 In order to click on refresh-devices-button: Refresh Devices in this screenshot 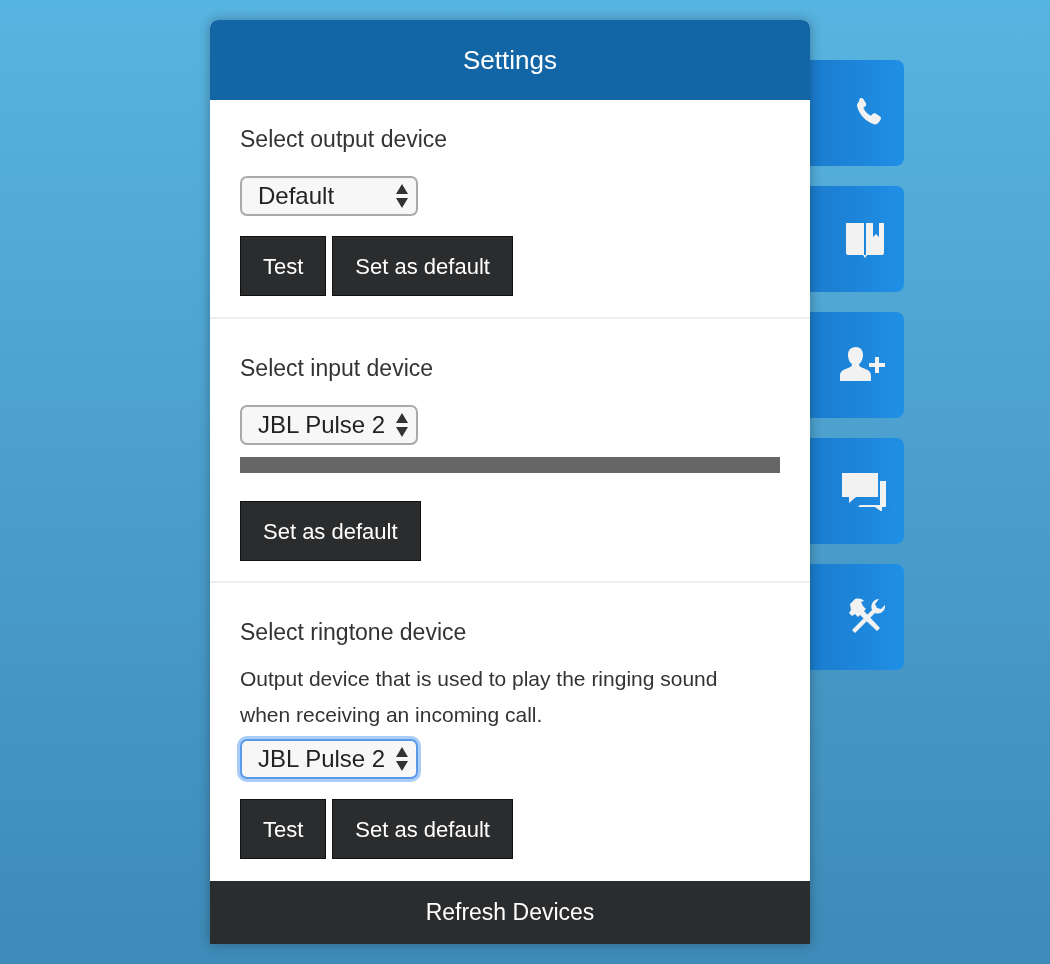, I will do `click(510, 912)`.